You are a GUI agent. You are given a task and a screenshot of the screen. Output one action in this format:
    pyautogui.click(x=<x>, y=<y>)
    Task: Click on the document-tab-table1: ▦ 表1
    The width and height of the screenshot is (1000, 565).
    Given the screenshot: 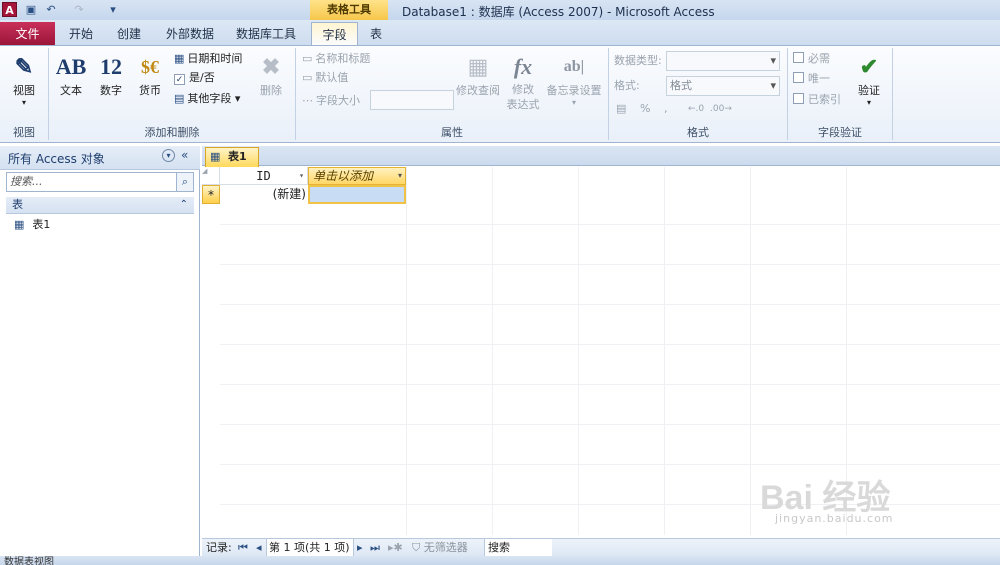 What is the action you would take?
    pyautogui.click(x=232, y=157)
    